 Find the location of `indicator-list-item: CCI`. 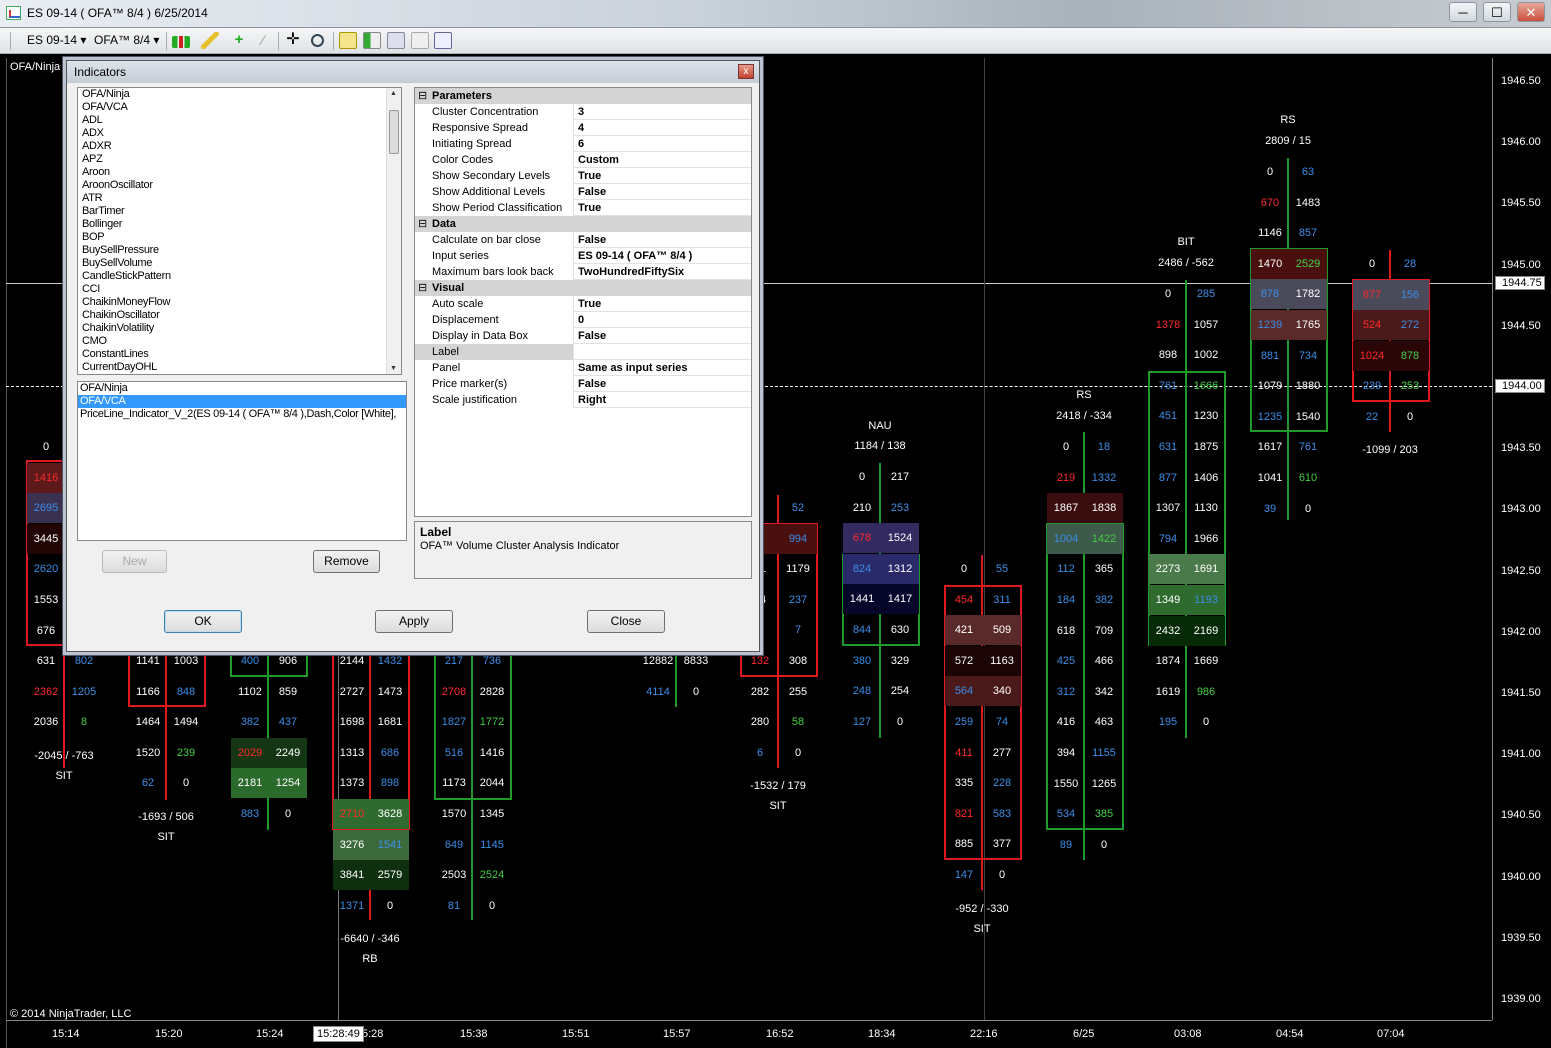

indicator-list-item: CCI is located at coordinates (239, 289).